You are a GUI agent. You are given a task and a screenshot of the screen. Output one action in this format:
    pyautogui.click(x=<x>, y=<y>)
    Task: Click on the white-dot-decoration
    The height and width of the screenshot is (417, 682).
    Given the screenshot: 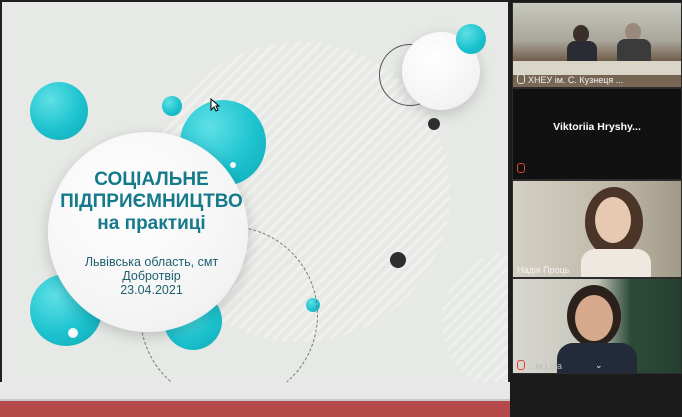 What is the action you would take?
    pyautogui.click(x=73, y=333)
    